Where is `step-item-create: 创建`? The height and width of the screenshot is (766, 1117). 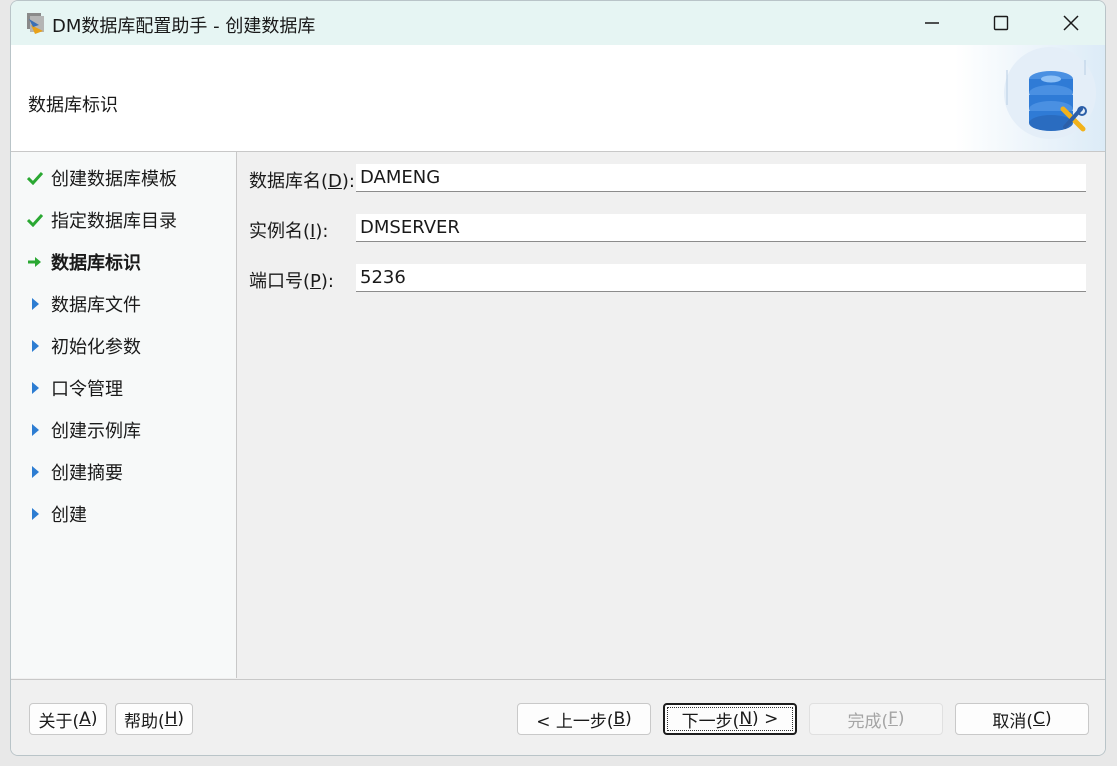
step-item-create: 创建 is located at coordinates (57, 514).